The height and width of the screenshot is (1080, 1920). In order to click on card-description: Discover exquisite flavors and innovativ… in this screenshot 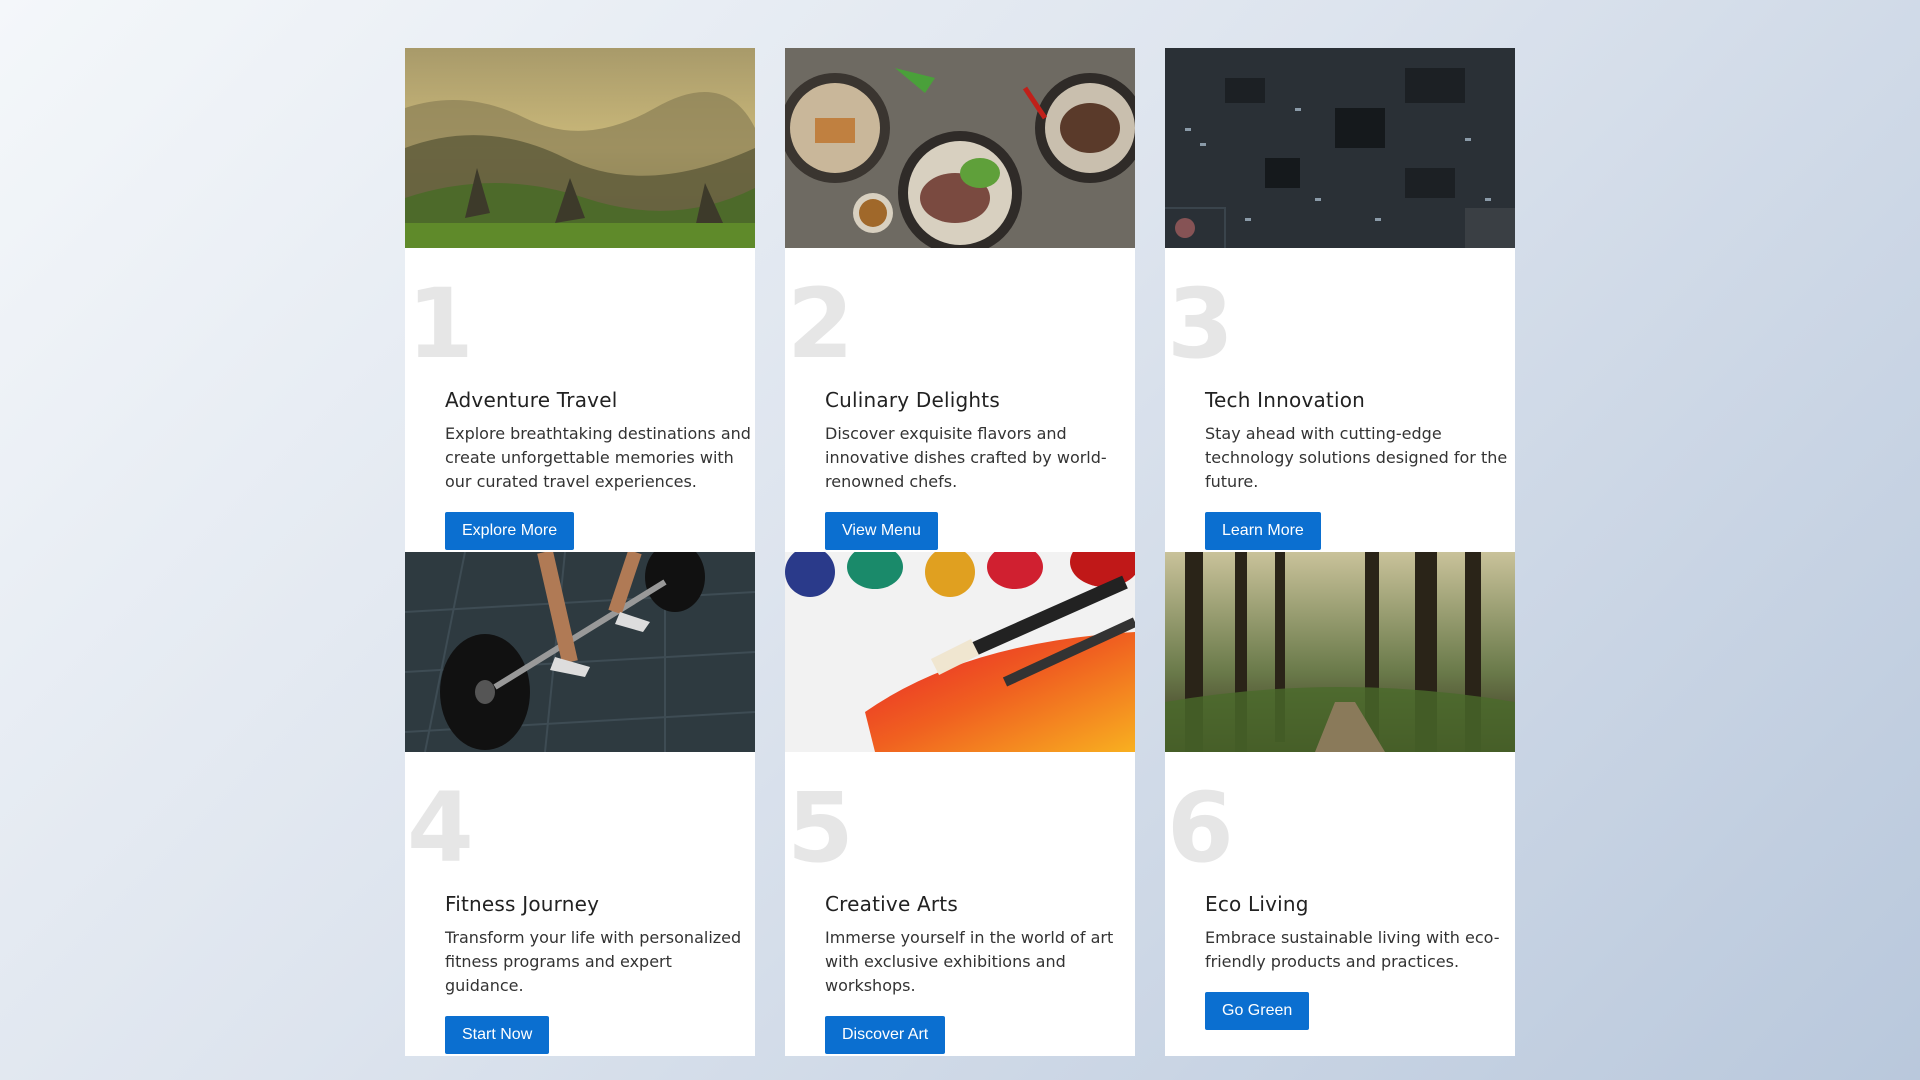, I will do `click(966, 457)`.